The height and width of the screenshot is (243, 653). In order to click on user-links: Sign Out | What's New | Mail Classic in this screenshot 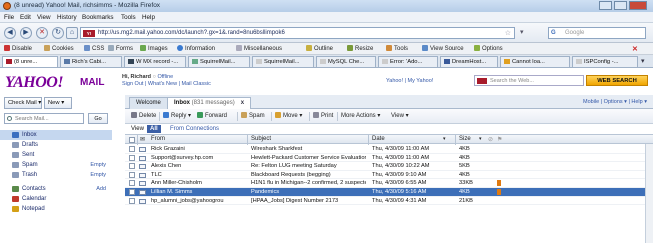, I will do `click(166, 84)`.